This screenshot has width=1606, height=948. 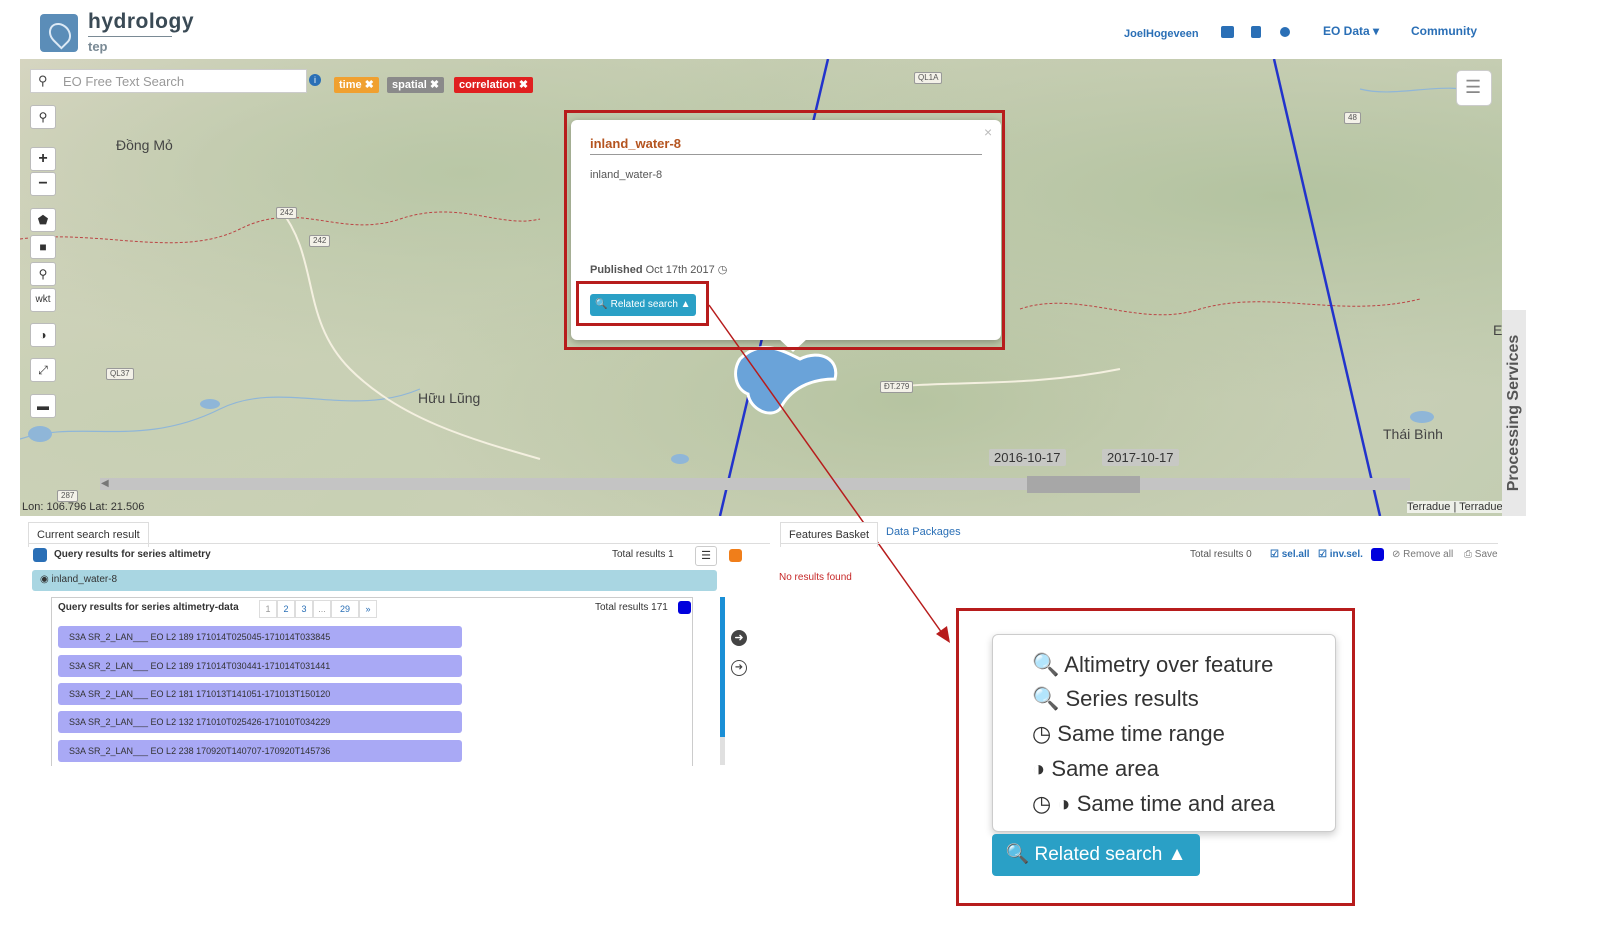 What do you see at coordinates (304, 609) in the screenshot?
I see `page-3: 3` at bounding box center [304, 609].